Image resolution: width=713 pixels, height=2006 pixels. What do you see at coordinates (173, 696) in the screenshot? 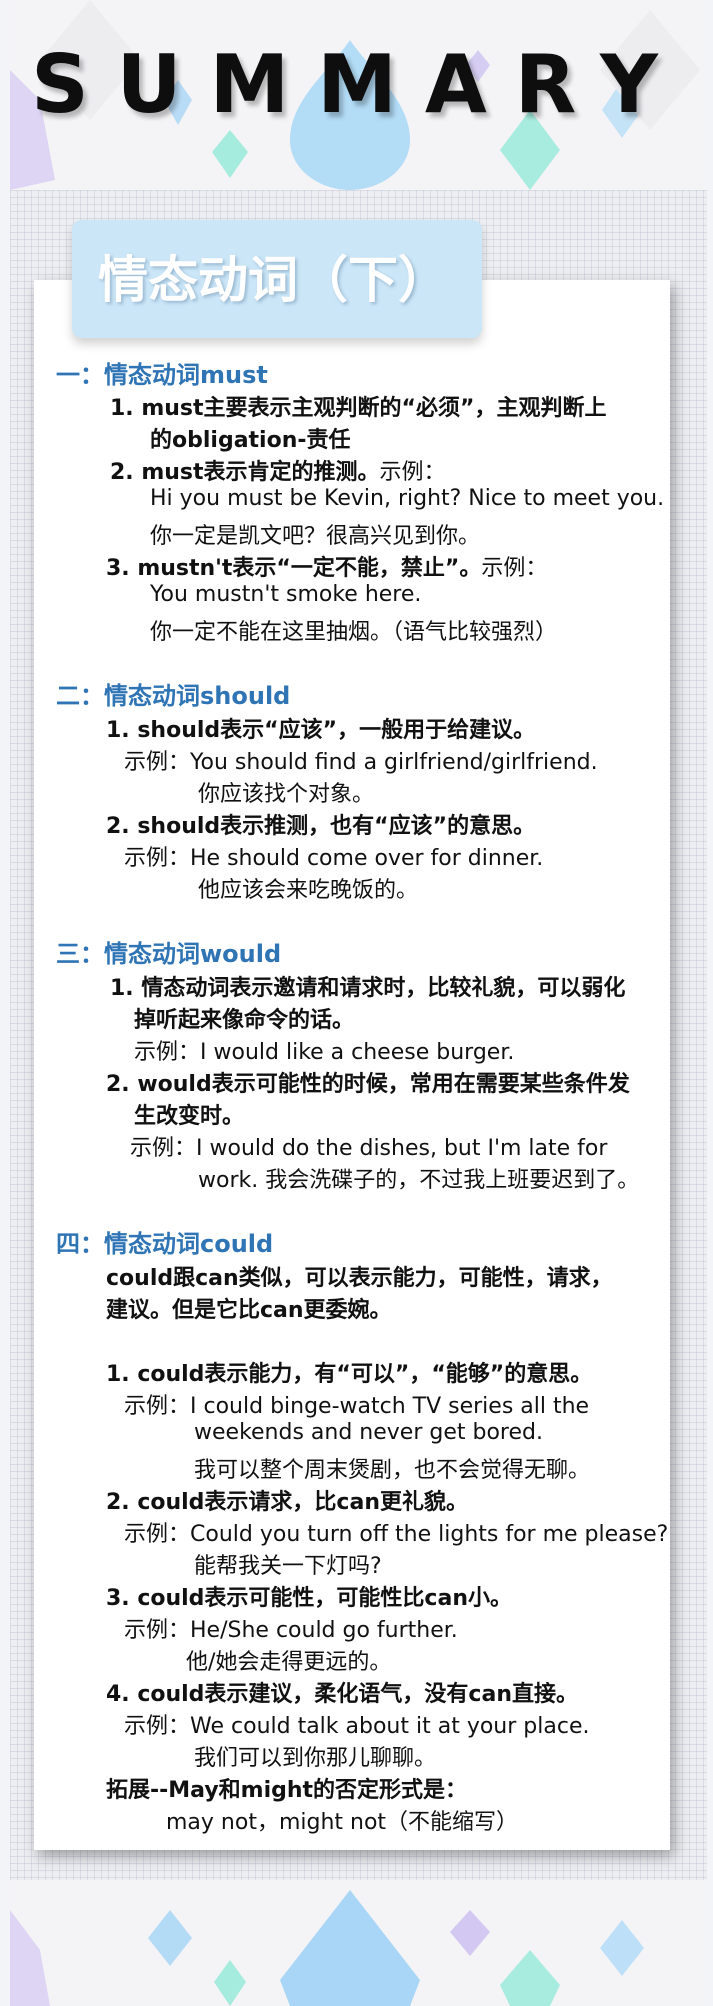
I see `section-should-title: 二：情态动词should` at bounding box center [173, 696].